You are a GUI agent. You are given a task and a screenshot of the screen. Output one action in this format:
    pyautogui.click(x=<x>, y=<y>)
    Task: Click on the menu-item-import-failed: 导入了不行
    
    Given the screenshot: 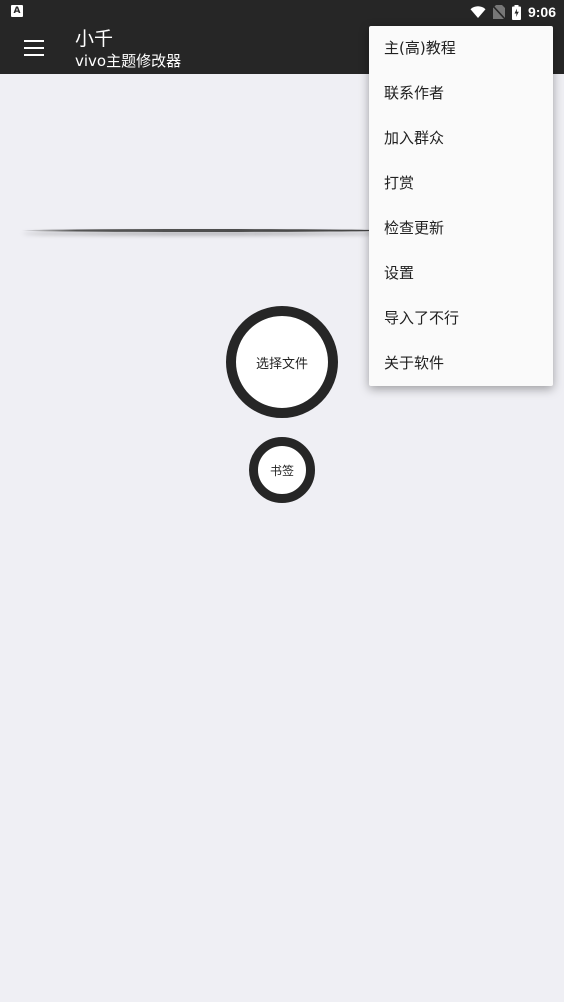 What is the action you would take?
    pyautogui.click(x=461, y=318)
    